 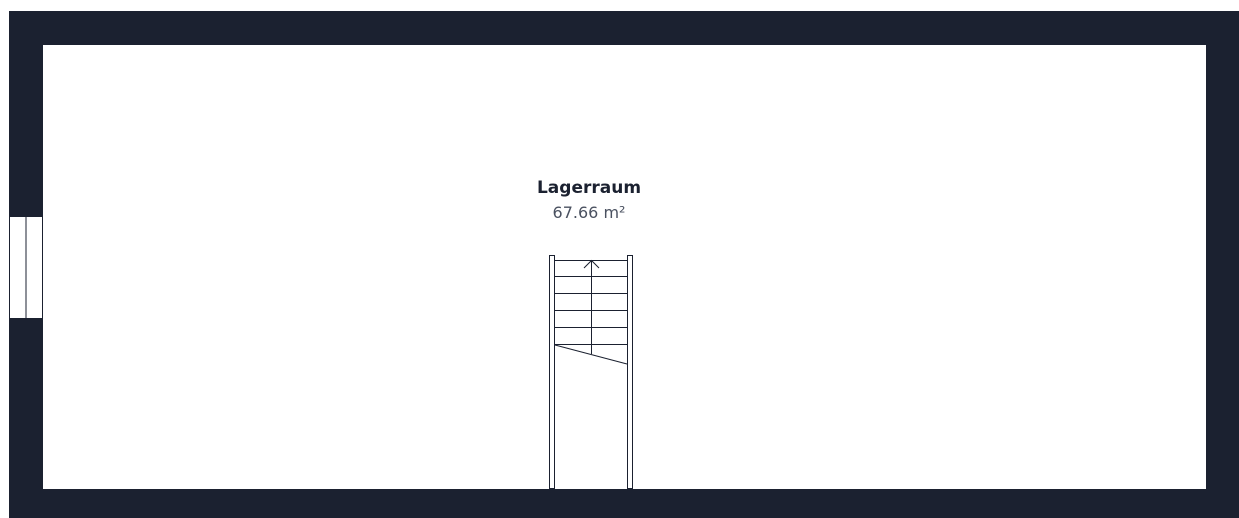 What do you see at coordinates (552, 372) in the screenshot?
I see `stair-left-rail` at bounding box center [552, 372].